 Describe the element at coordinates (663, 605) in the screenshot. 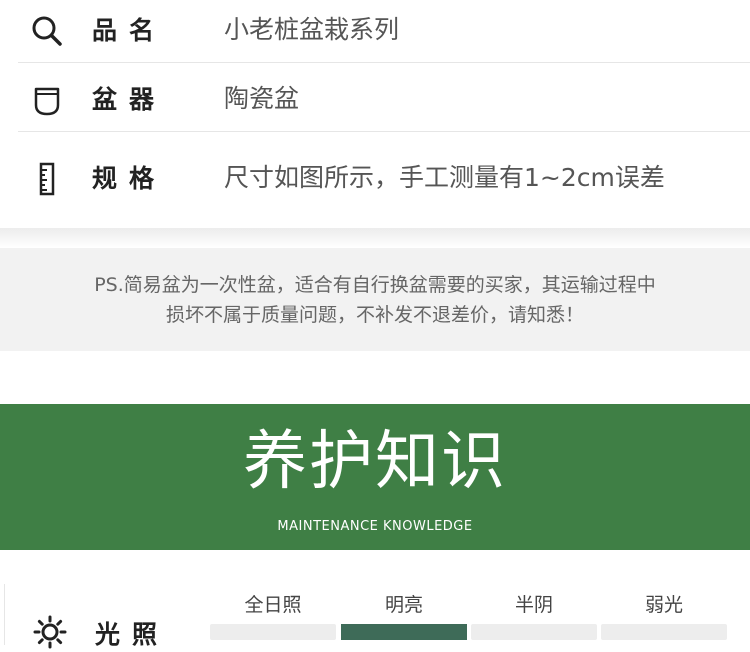

I see `light-level-label: 弱光` at that location.